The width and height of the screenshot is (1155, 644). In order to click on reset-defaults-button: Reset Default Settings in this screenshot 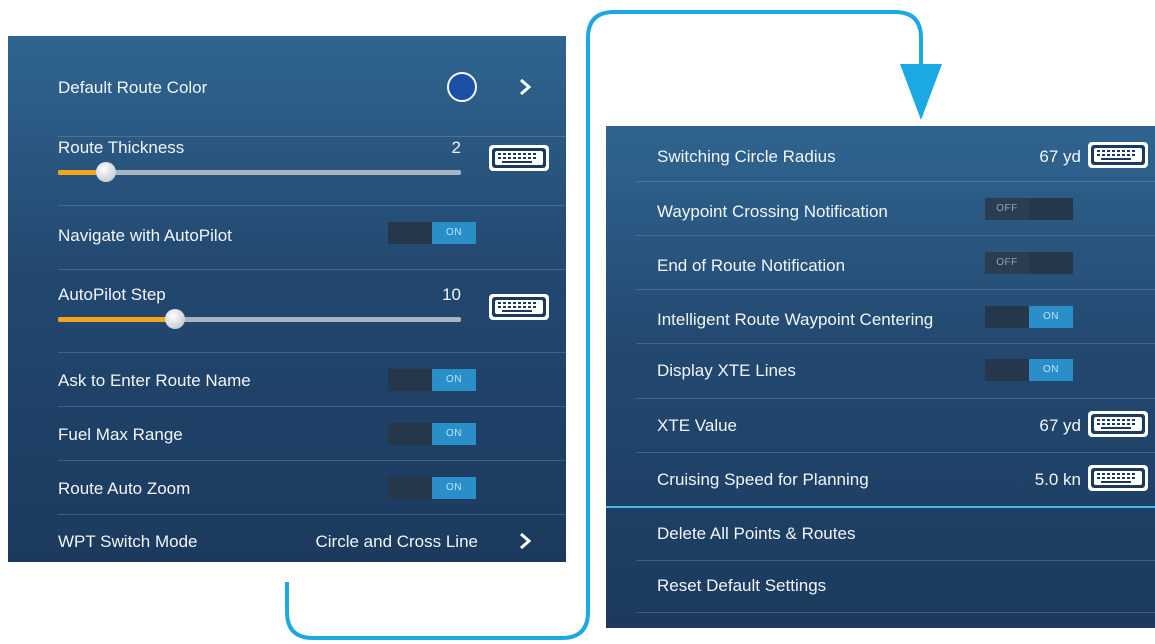, I will do `click(880, 586)`.